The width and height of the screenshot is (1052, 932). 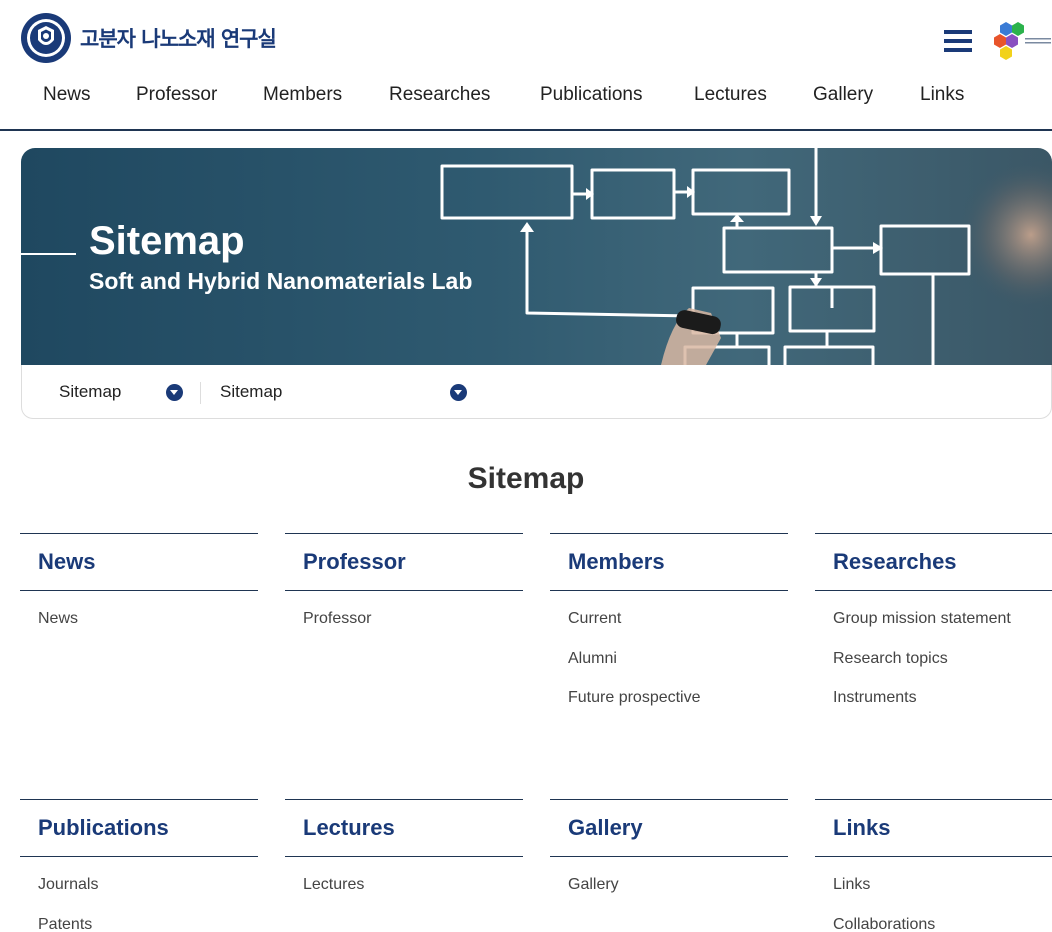 I want to click on sitemap-link: Journals, so click(x=148, y=895).